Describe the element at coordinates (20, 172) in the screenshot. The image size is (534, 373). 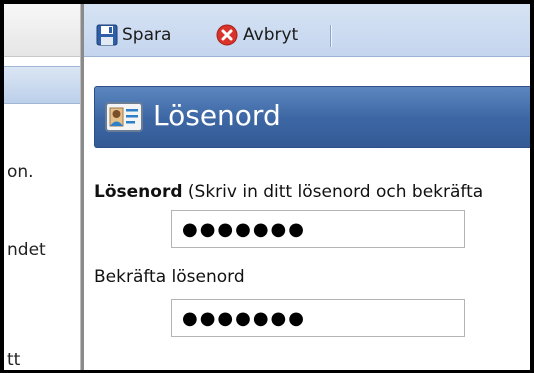
I see `sidebar-text-fragment: on.` at that location.